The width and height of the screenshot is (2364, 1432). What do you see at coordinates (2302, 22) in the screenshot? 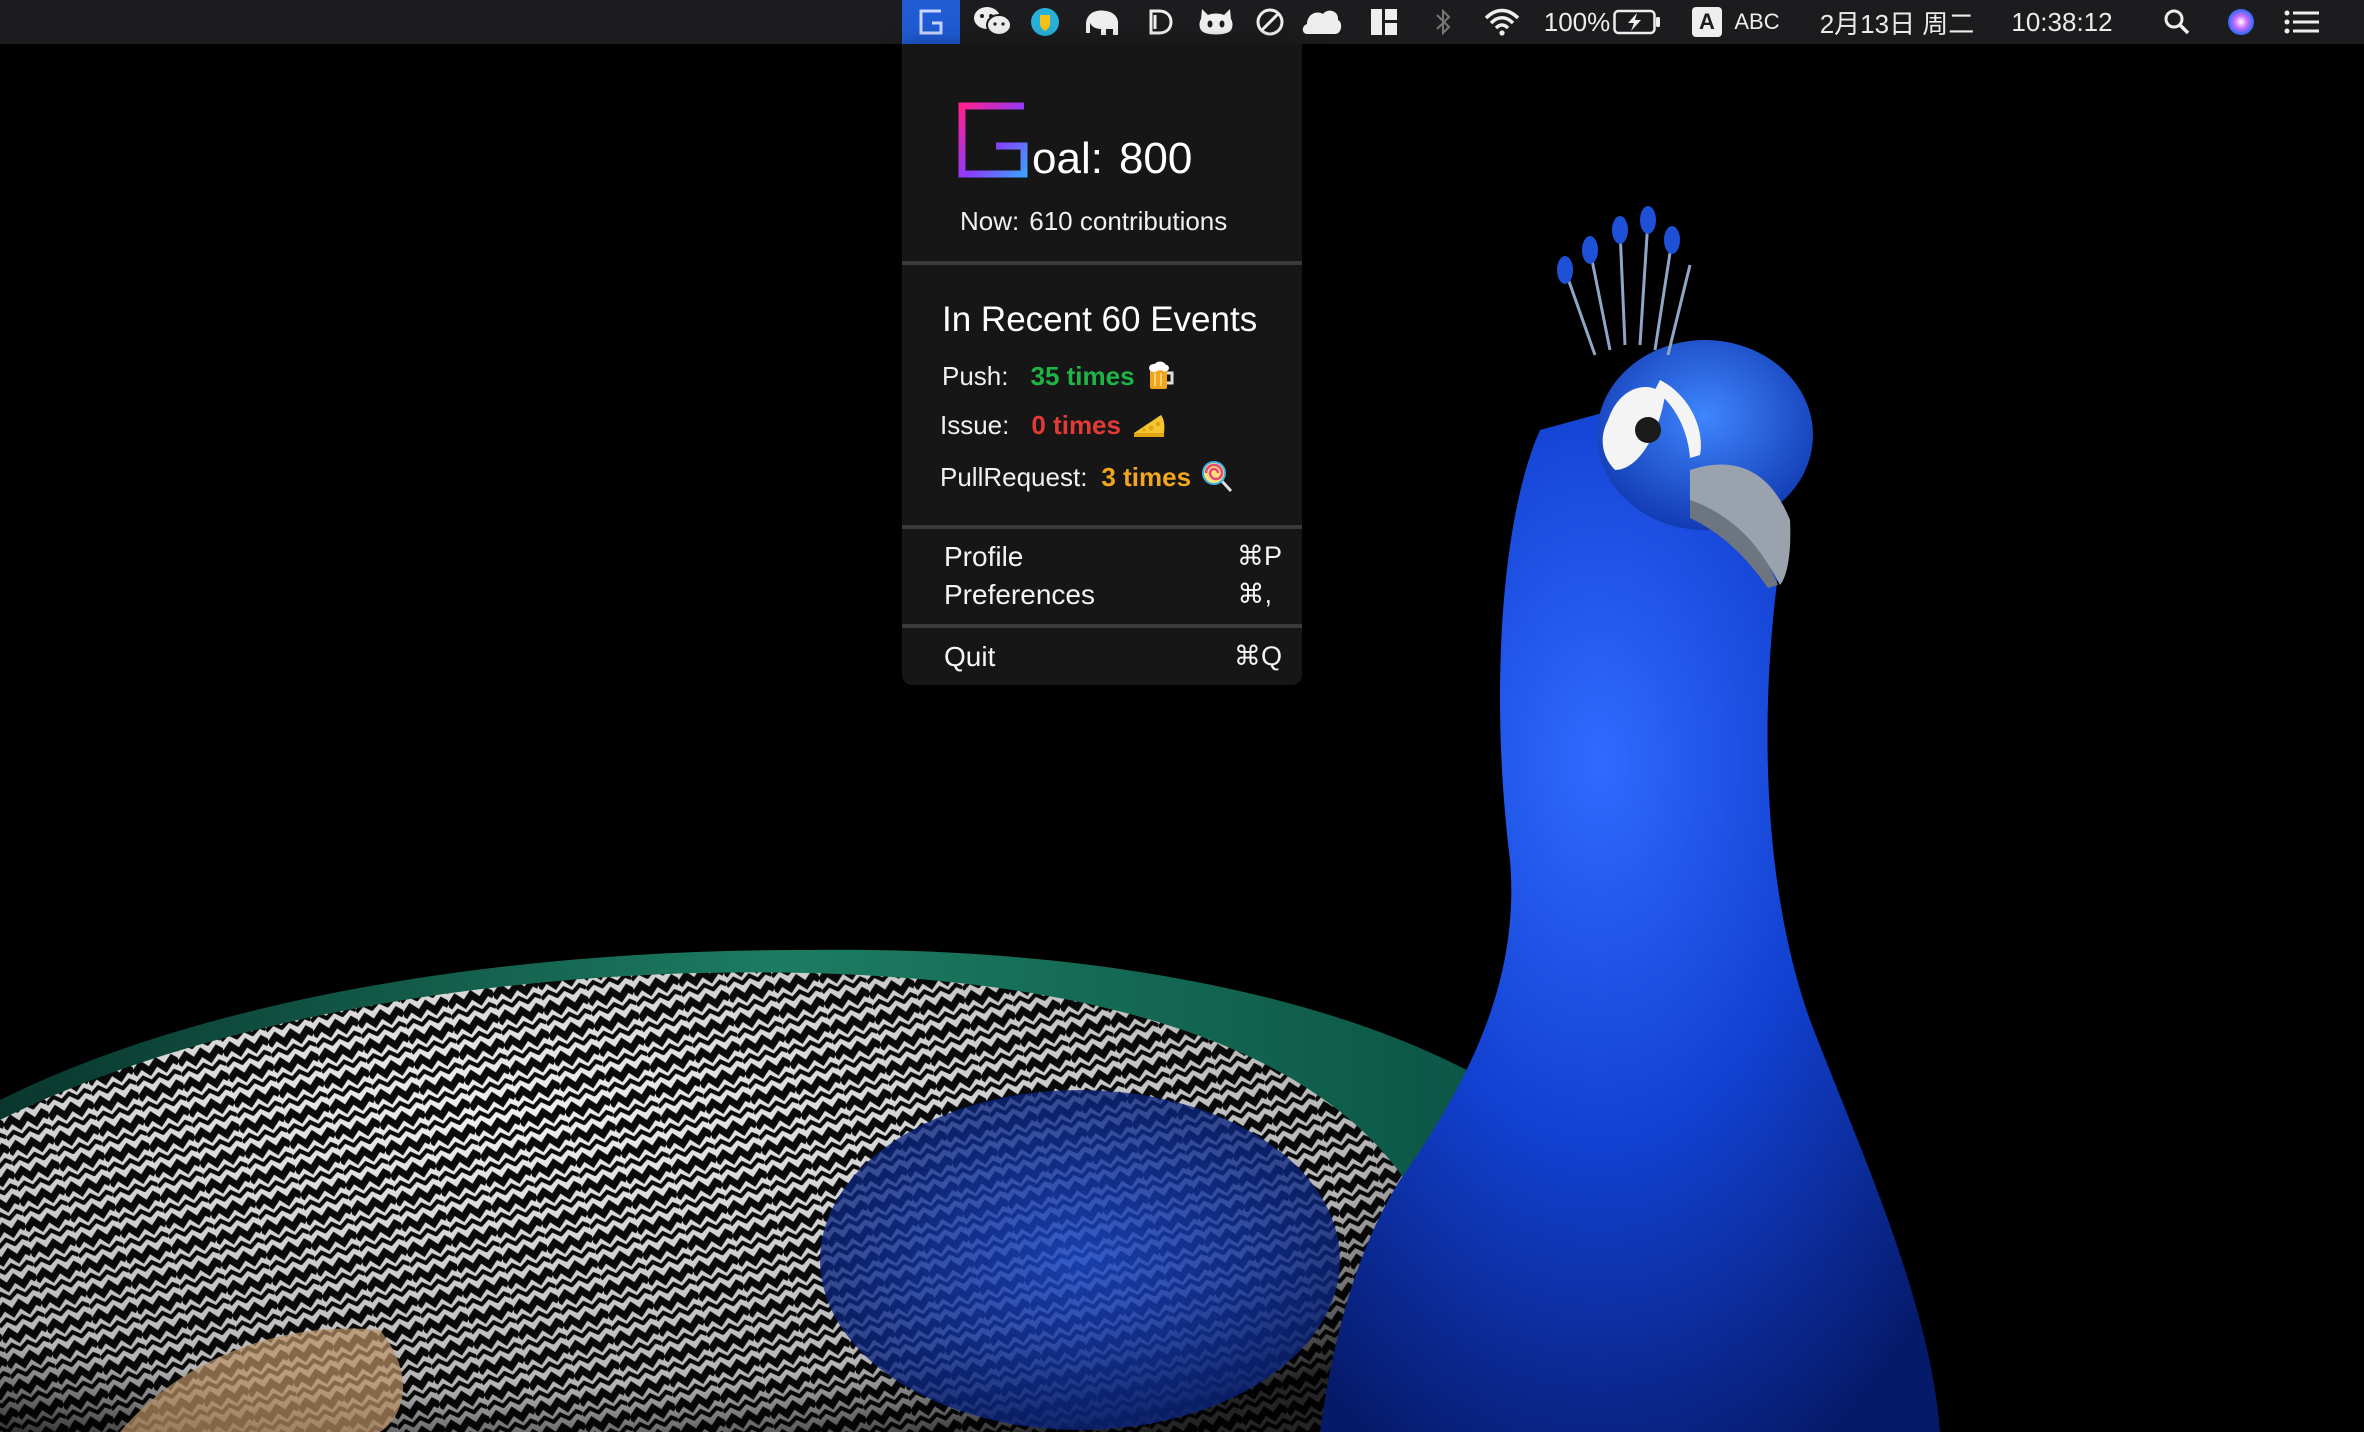
I see `notification-center-icon` at bounding box center [2302, 22].